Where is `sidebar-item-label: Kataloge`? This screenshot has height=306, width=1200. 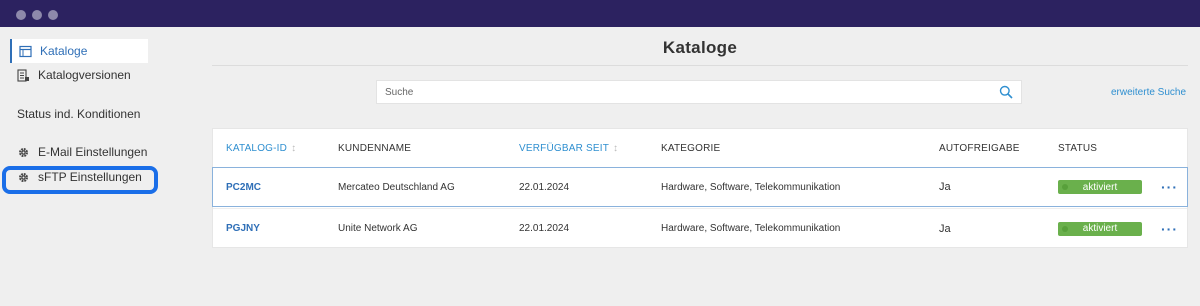 sidebar-item-label: Kataloge is located at coordinates (64, 51).